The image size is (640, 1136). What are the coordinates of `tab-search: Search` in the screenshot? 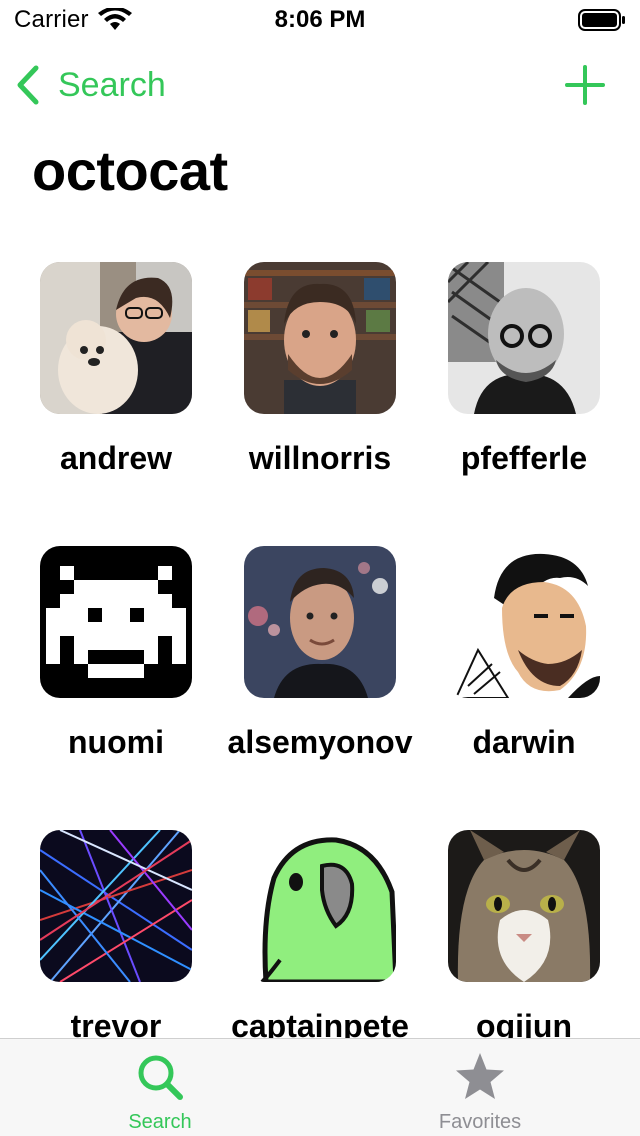 It's located at (160, 1087).